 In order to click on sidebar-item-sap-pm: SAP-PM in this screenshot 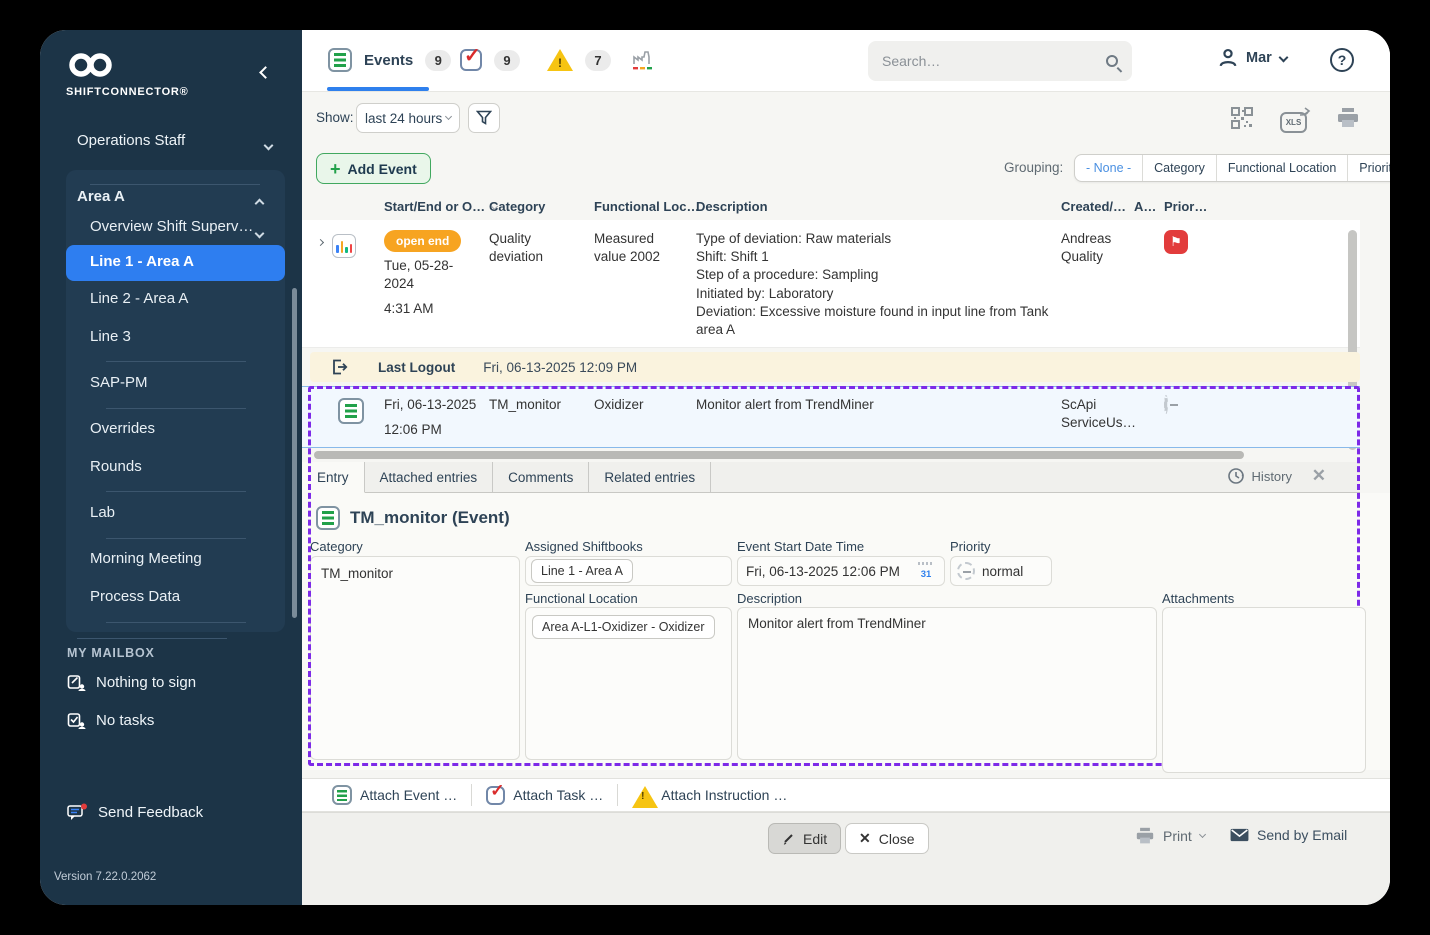, I will do `click(119, 382)`.